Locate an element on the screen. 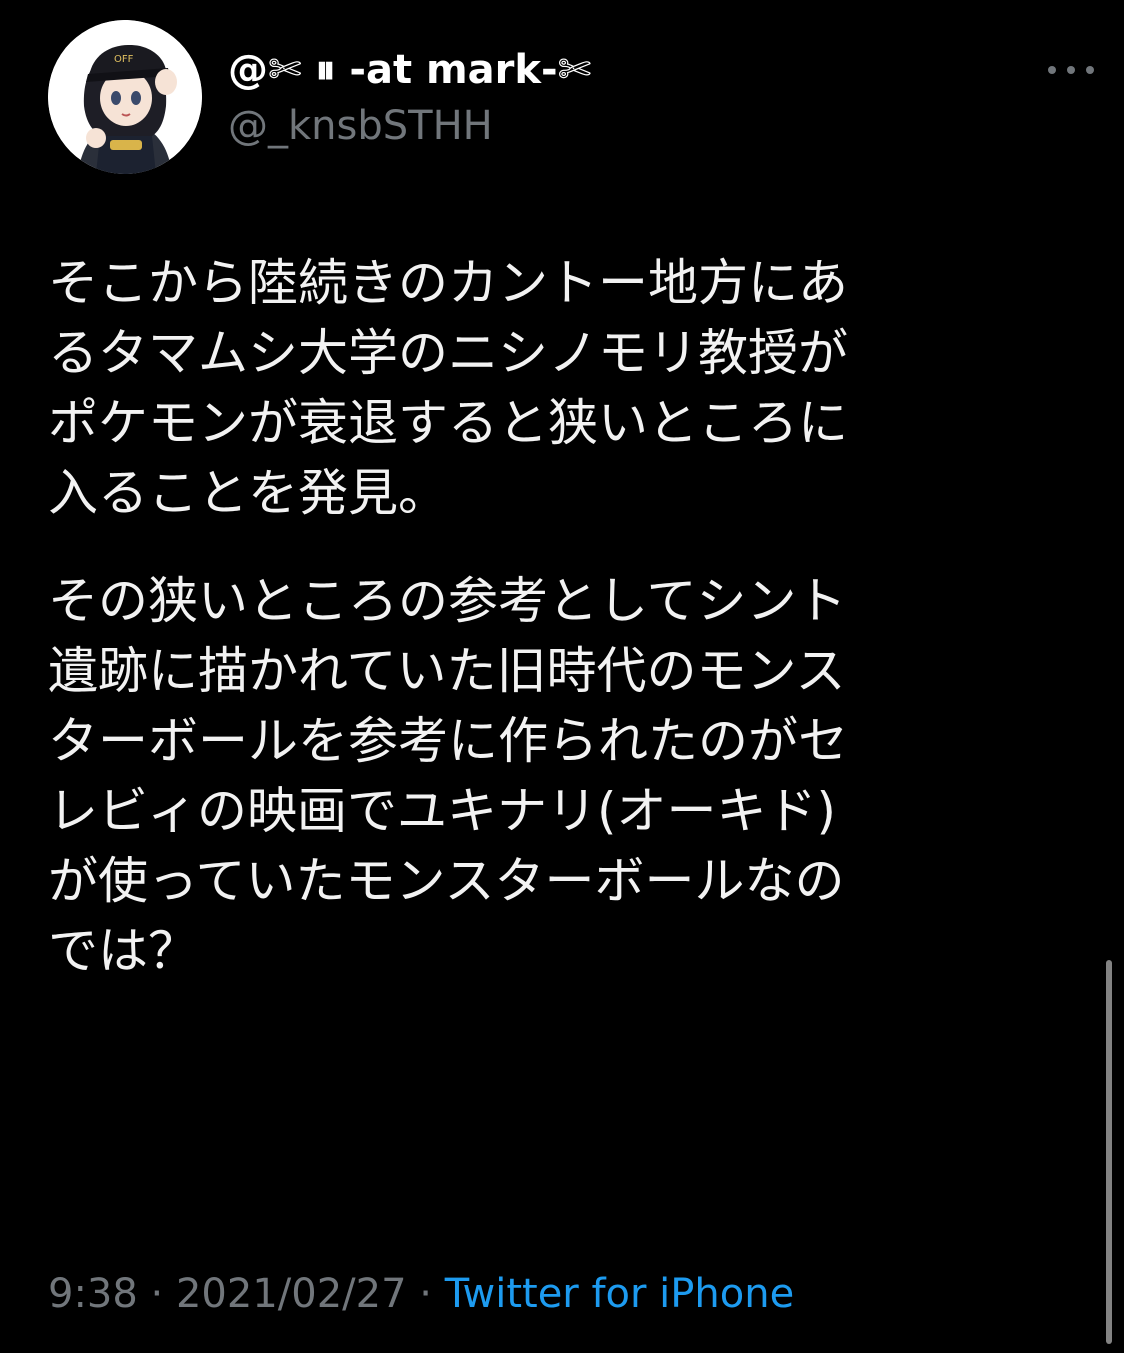 The width and height of the screenshot is (1124, 1353). tweet-meta: 9:38 · 2021/02/27 · Twitter for iPhone is located at coordinates (421, 1294).